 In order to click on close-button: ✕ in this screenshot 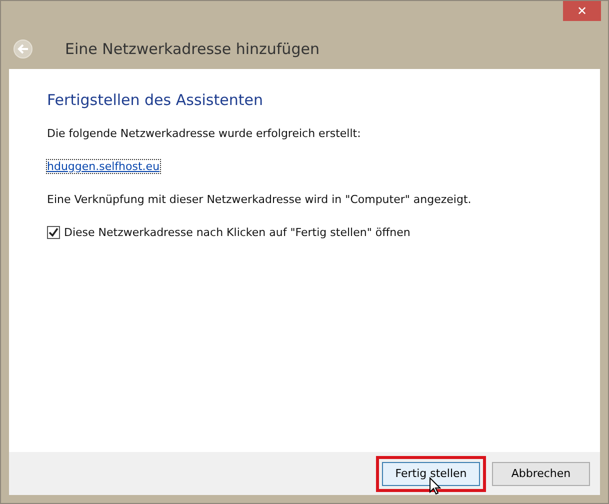, I will do `click(582, 11)`.